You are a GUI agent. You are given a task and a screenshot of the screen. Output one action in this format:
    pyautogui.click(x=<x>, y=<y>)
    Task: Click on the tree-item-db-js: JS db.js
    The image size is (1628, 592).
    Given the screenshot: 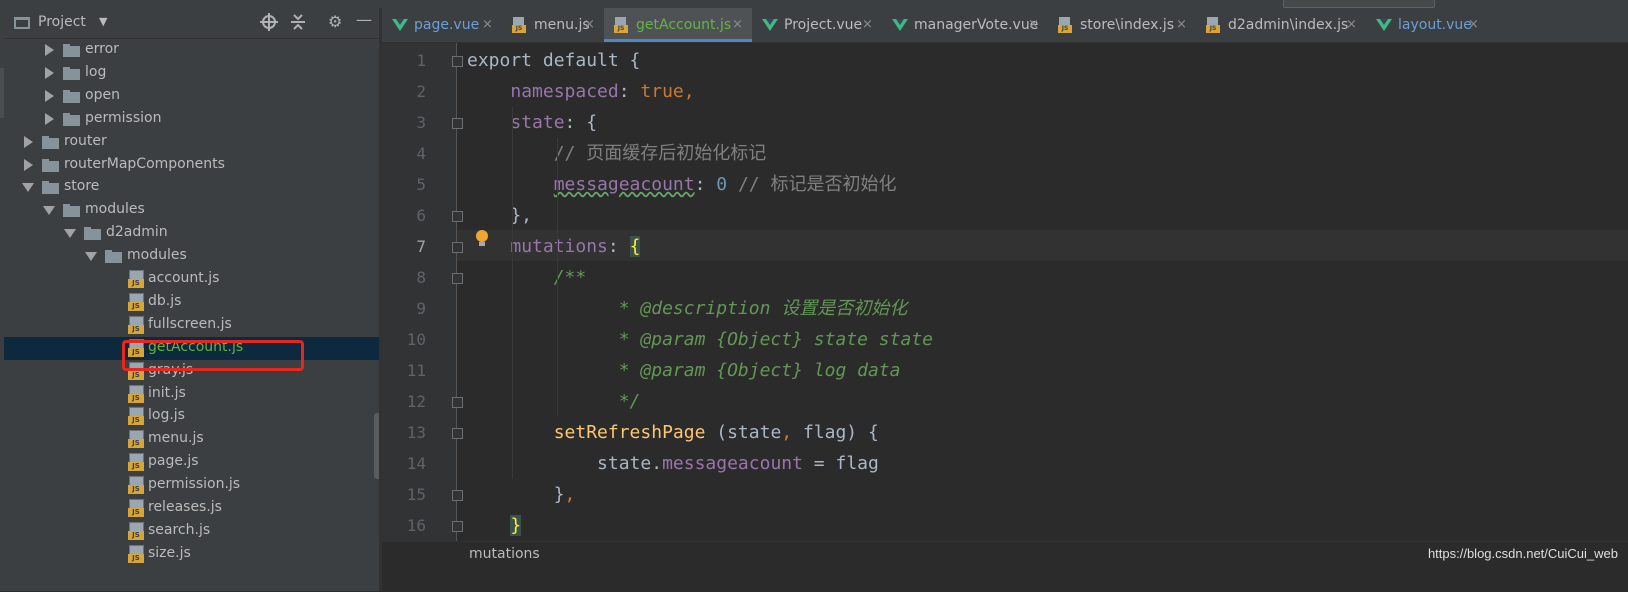 What is the action you would take?
    pyautogui.click(x=199, y=302)
    